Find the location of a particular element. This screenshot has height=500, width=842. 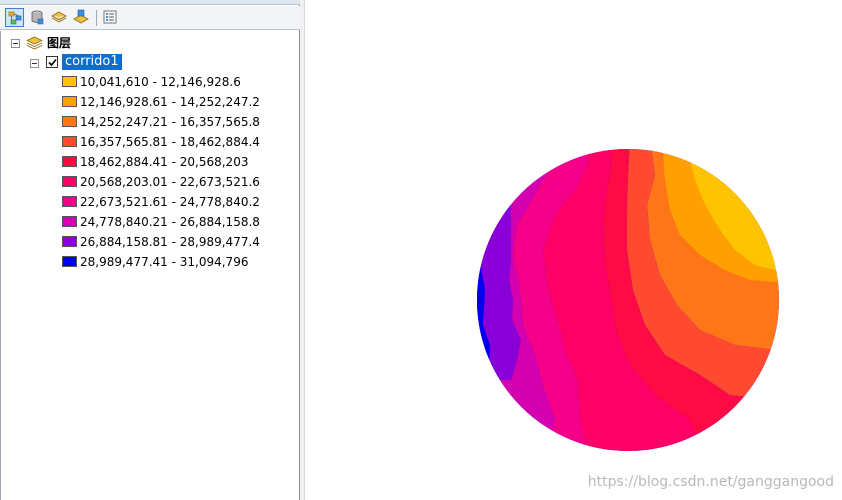

root-collapse-toggle is located at coordinates (15, 43).